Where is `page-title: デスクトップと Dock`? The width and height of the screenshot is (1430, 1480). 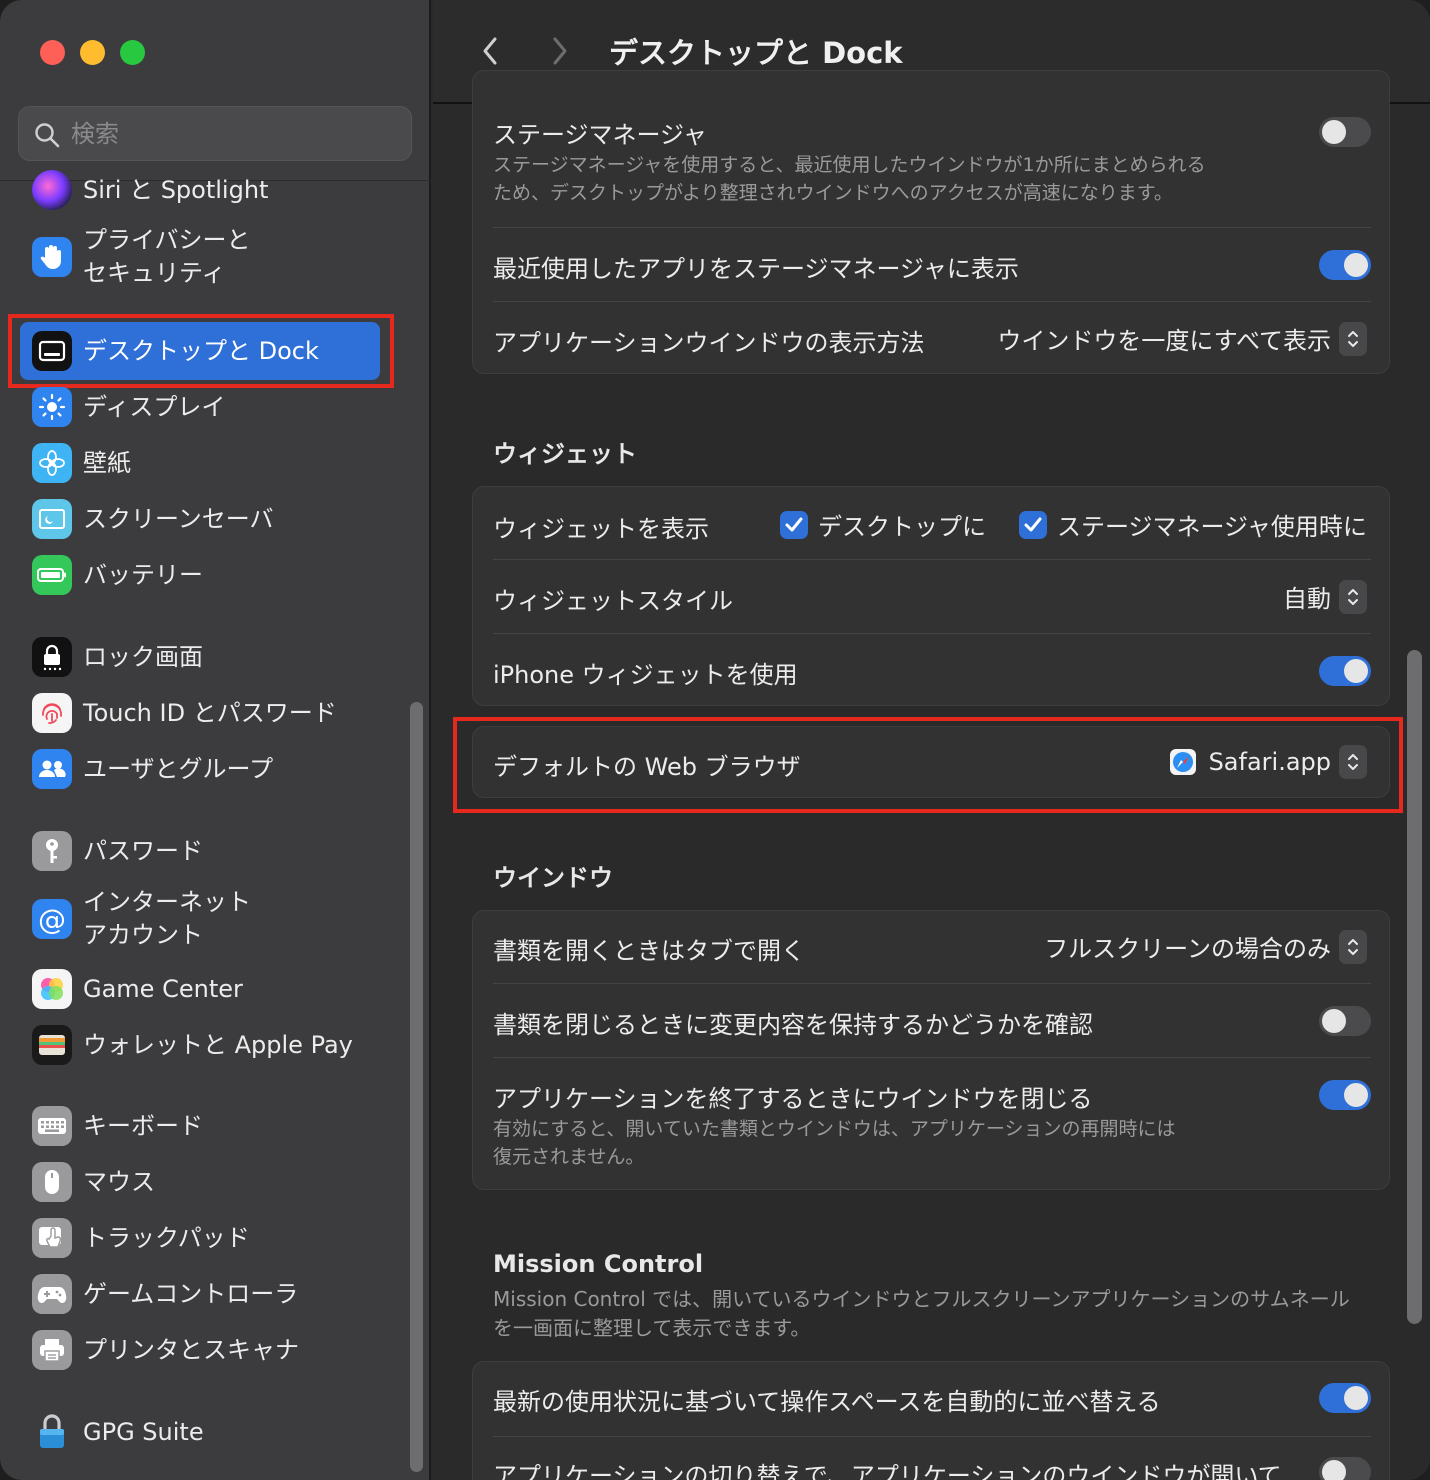
page-title: デスクトップと Dock is located at coordinates (756, 53).